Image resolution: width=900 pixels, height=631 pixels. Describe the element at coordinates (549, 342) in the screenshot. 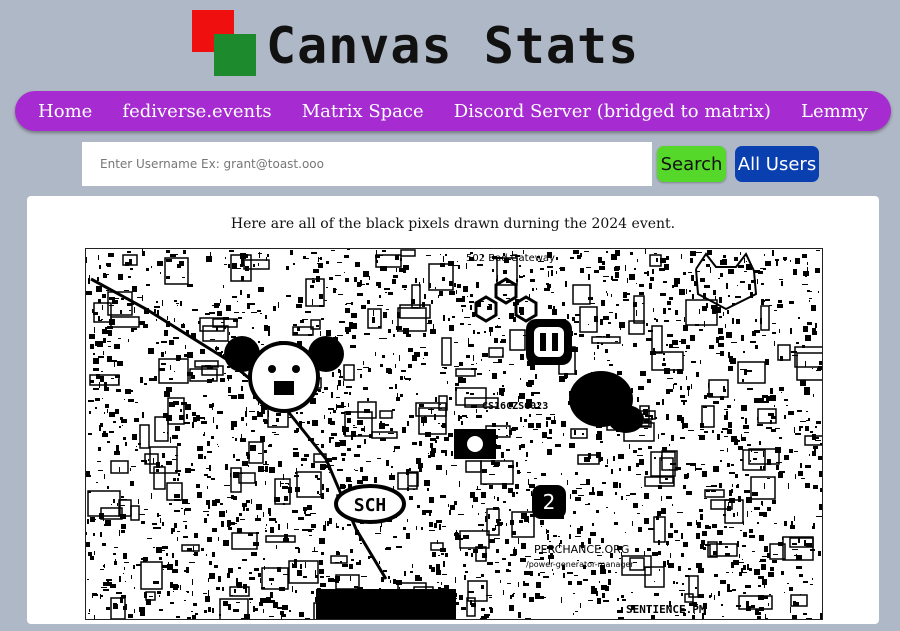

I see `mastodon-logo-drawing` at that location.